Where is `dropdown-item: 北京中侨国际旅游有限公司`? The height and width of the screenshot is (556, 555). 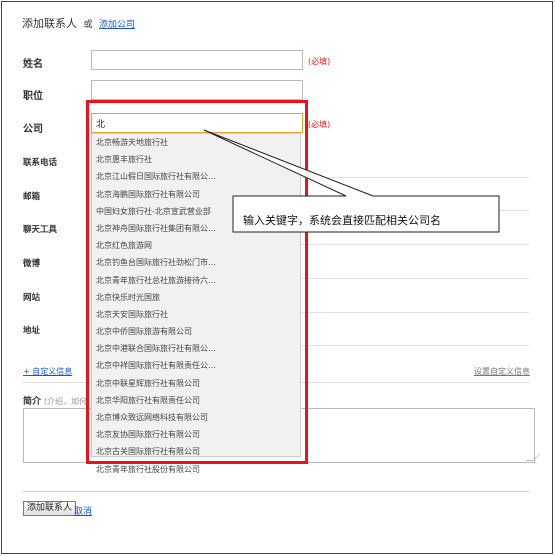 dropdown-item: 北京中侨国际旅游有限公司 is located at coordinates (196, 331).